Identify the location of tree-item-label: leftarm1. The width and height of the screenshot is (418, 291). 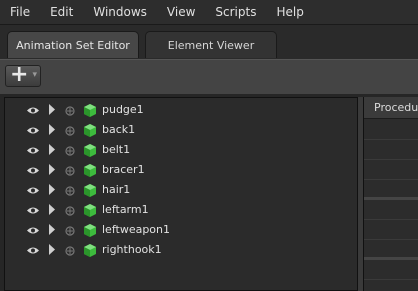
(125, 209).